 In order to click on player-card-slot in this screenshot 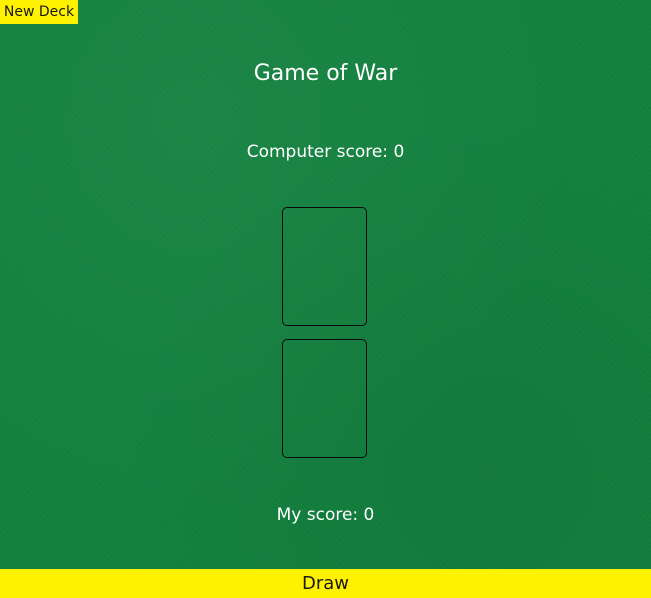, I will do `click(324, 398)`.